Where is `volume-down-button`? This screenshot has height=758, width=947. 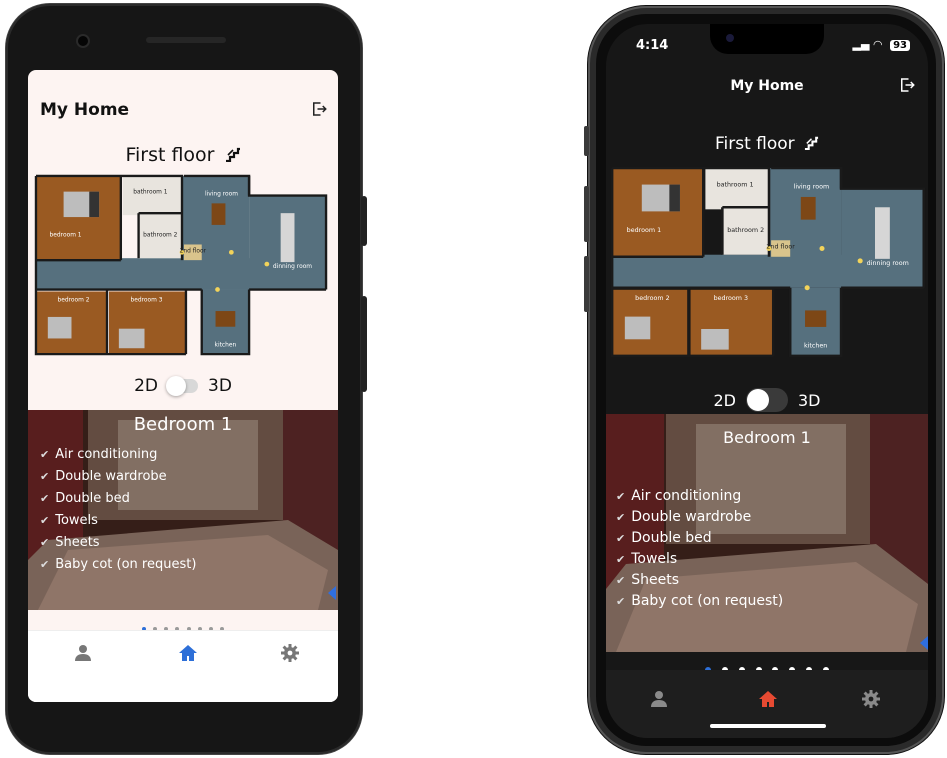 volume-down-button is located at coordinates (586, 284).